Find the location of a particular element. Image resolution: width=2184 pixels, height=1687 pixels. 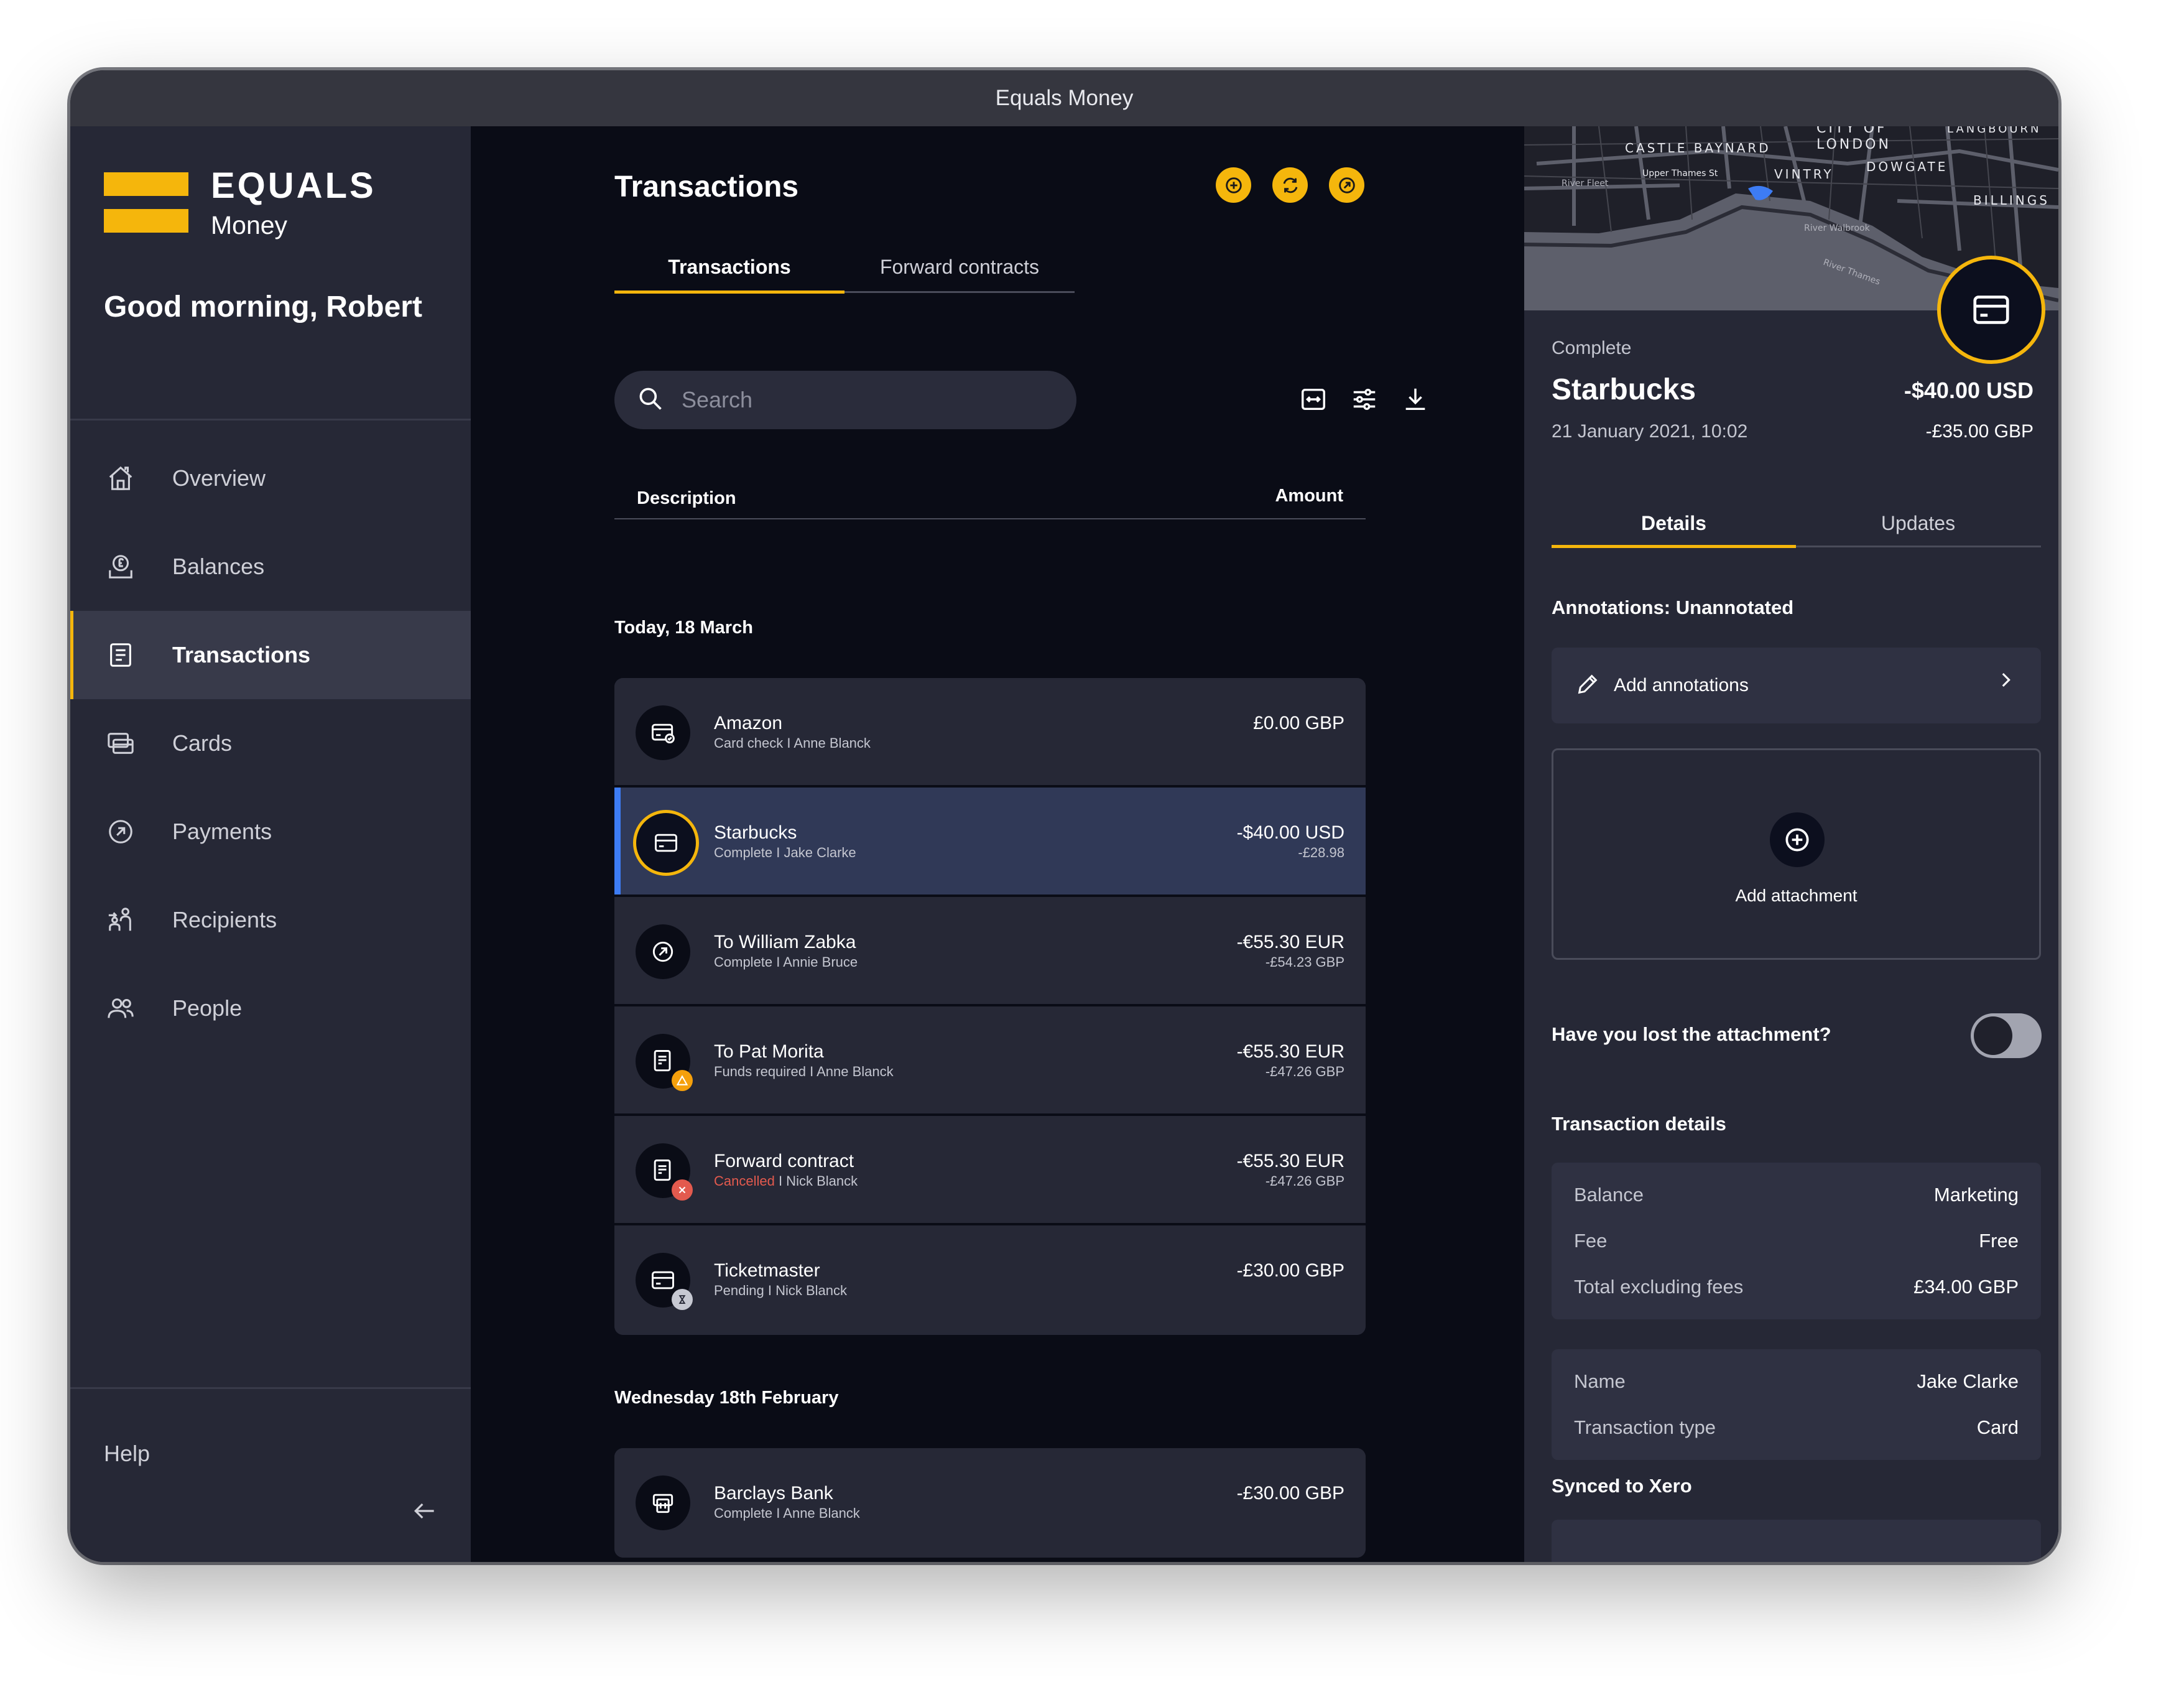

annotations-title: Annotations: Unannotated is located at coordinates (1673, 607).